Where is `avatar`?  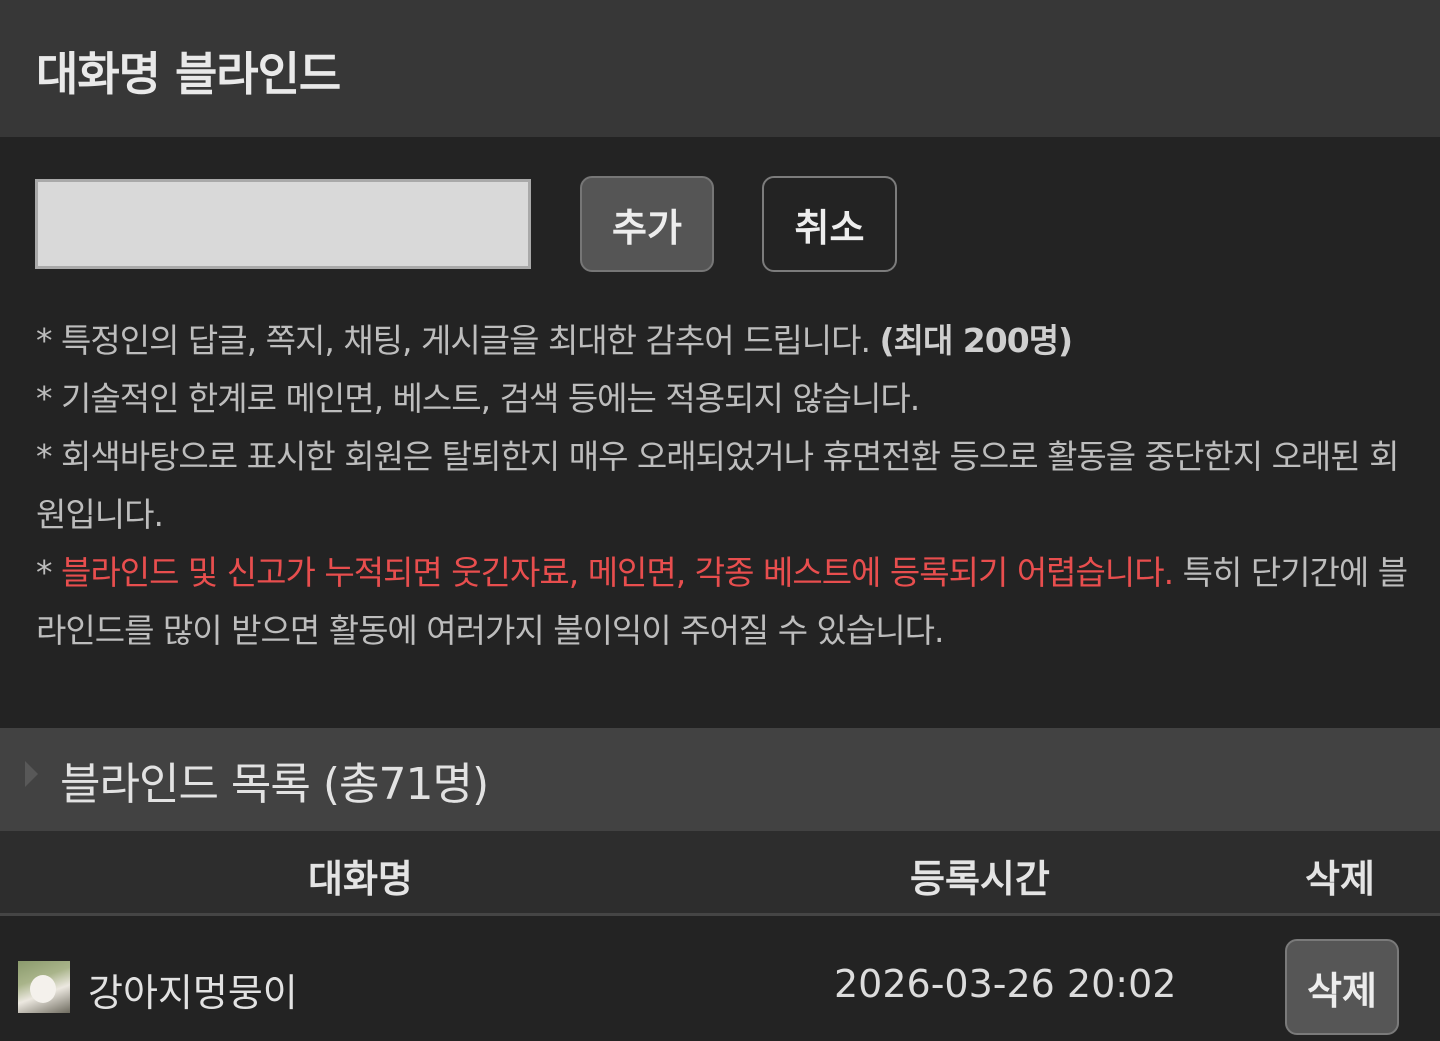
avatar is located at coordinates (44, 987).